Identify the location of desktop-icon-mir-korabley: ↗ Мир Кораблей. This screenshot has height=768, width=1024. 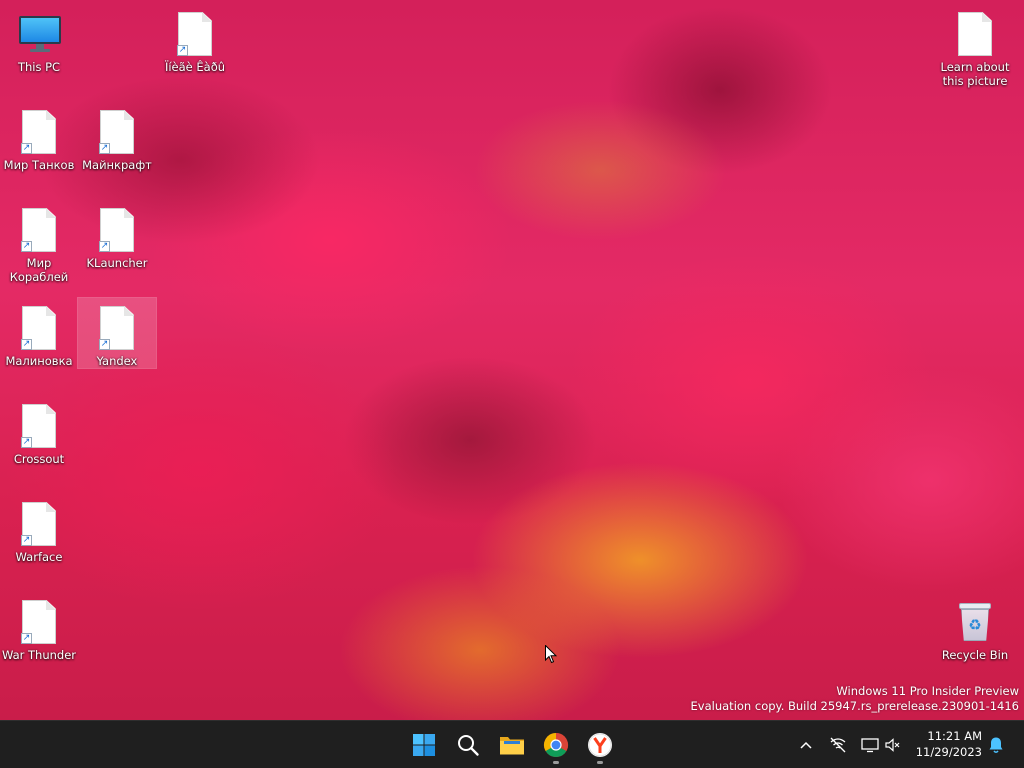
(39, 242).